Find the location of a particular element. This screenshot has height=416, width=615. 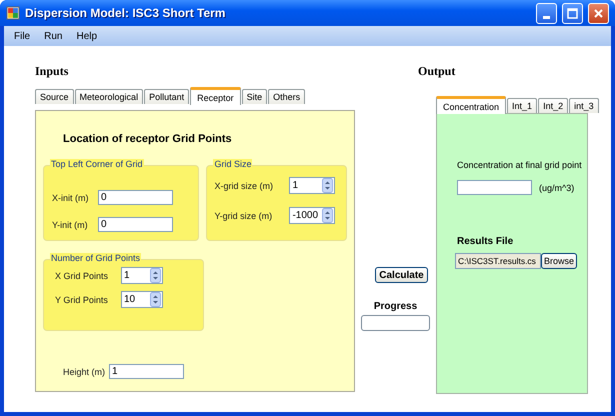

maximize-button is located at coordinates (572, 13).